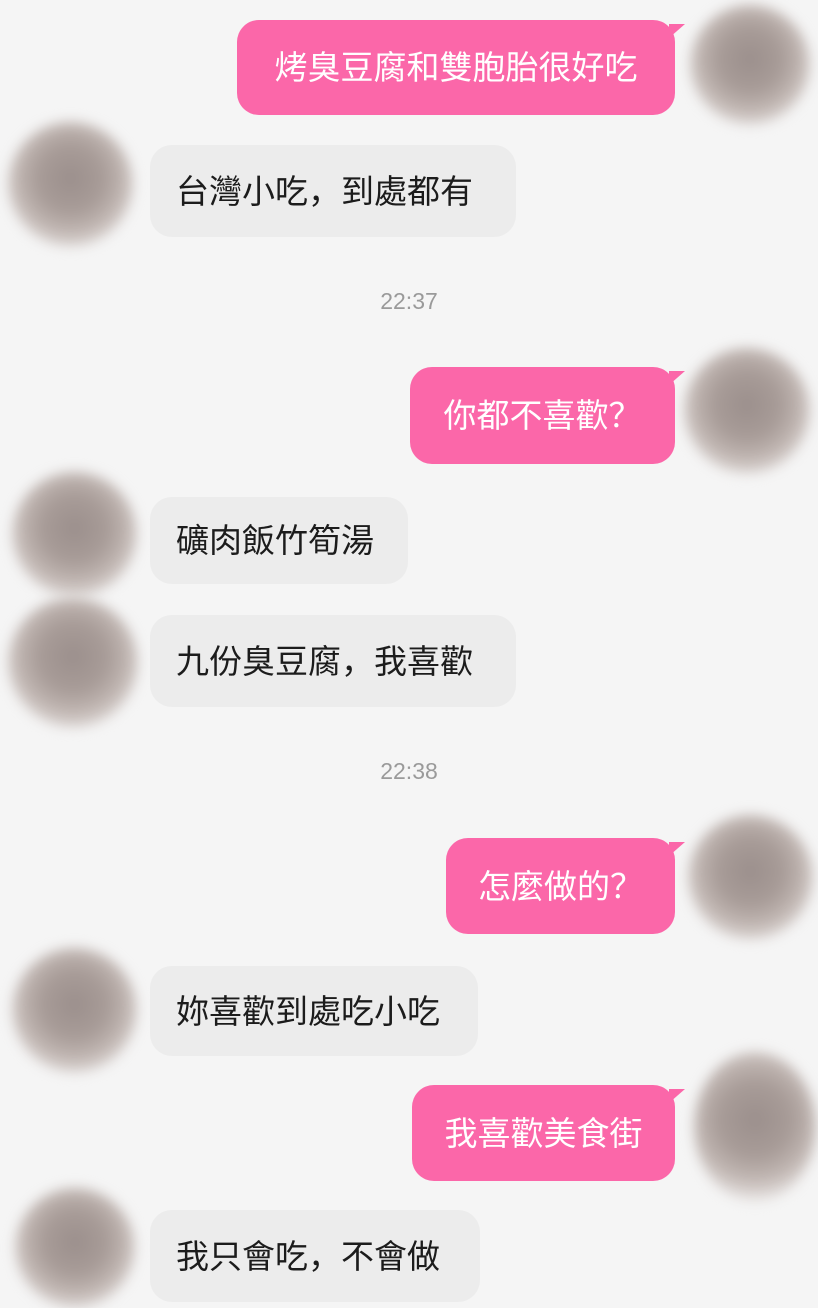  I want to click on sent-message-bubble: 烤臭豆腐和雙胞胎很好吃, so click(461, 67).